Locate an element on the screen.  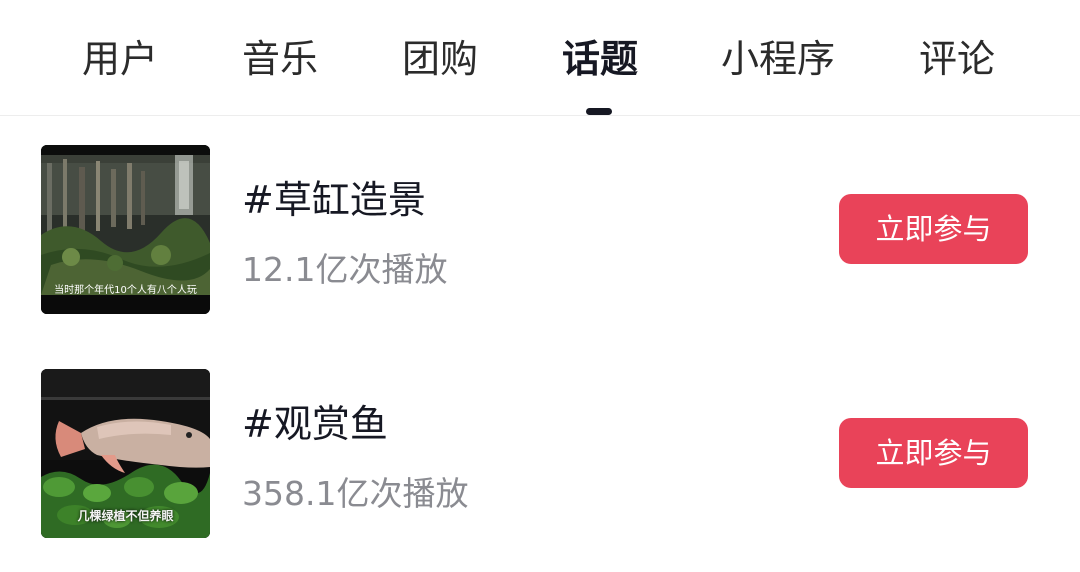
thumbnail-caption: 当时那个年代10个人有八个人玩 is located at coordinates (125, 290).